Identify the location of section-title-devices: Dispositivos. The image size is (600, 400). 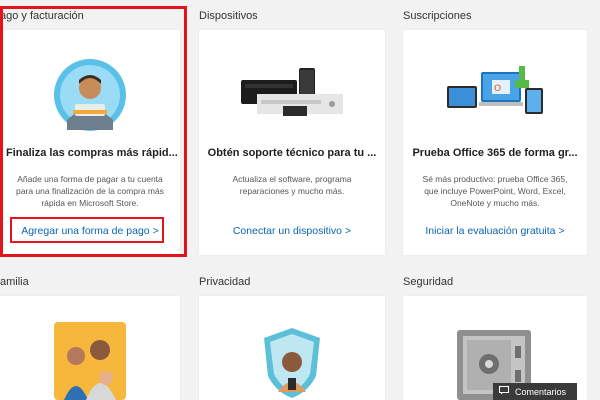
(228, 16).